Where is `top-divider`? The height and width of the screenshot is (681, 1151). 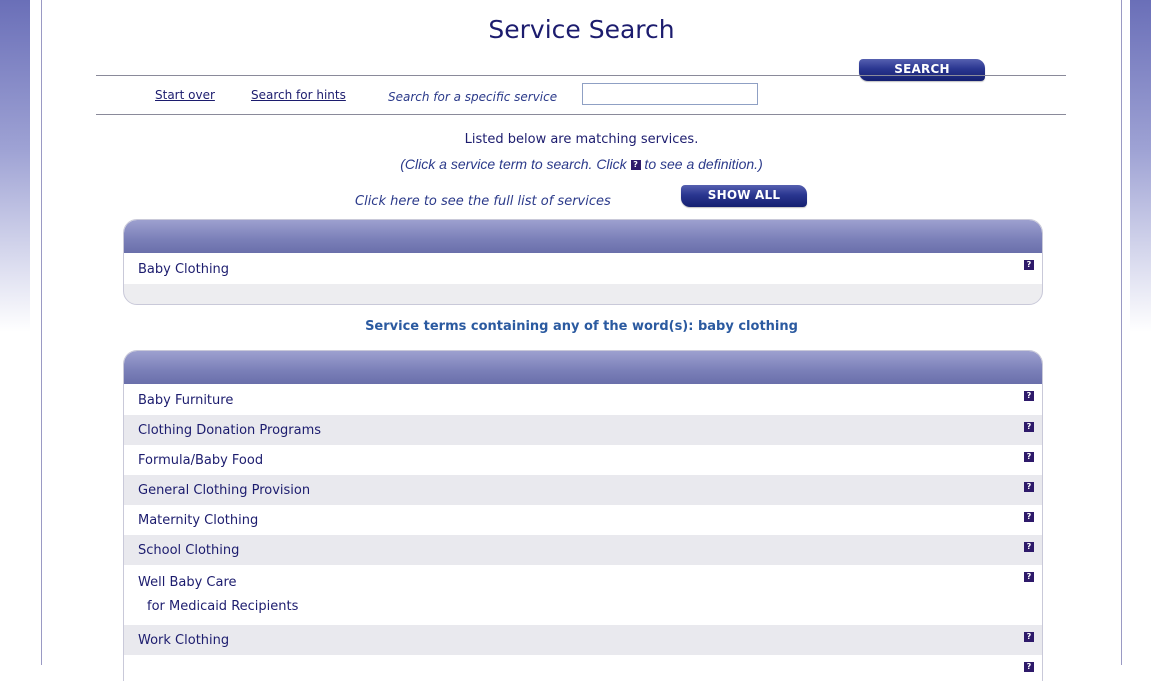 top-divider is located at coordinates (581, 75).